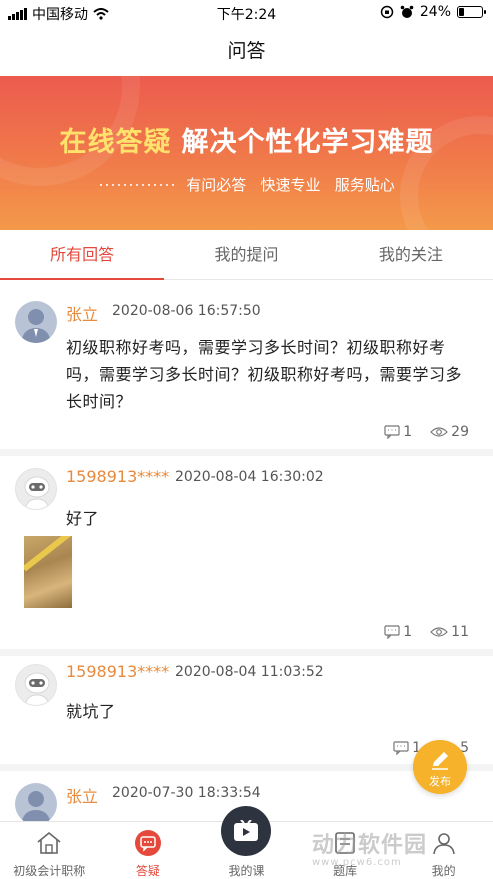  What do you see at coordinates (137, 184) in the screenshot?
I see `dotted-divider` at bounding box center [137, 184].